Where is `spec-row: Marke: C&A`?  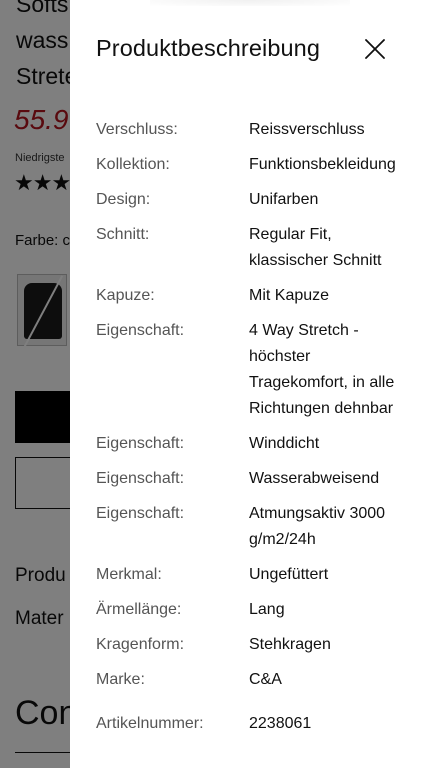
spec-row: Marke: C&A is located at coordinates (254, 680).